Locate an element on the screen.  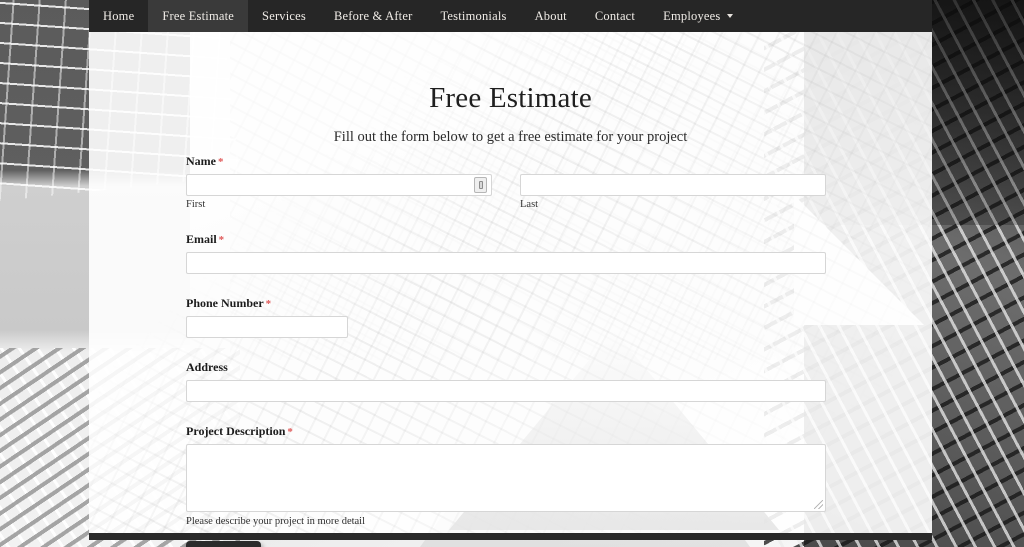
name-label: Name * is located at coordinates (506, 161).